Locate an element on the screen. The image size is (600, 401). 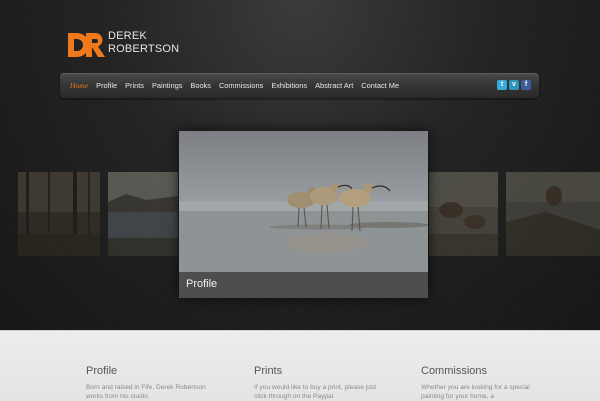
nav-item-home: Home is located at coordinates (79, 85).